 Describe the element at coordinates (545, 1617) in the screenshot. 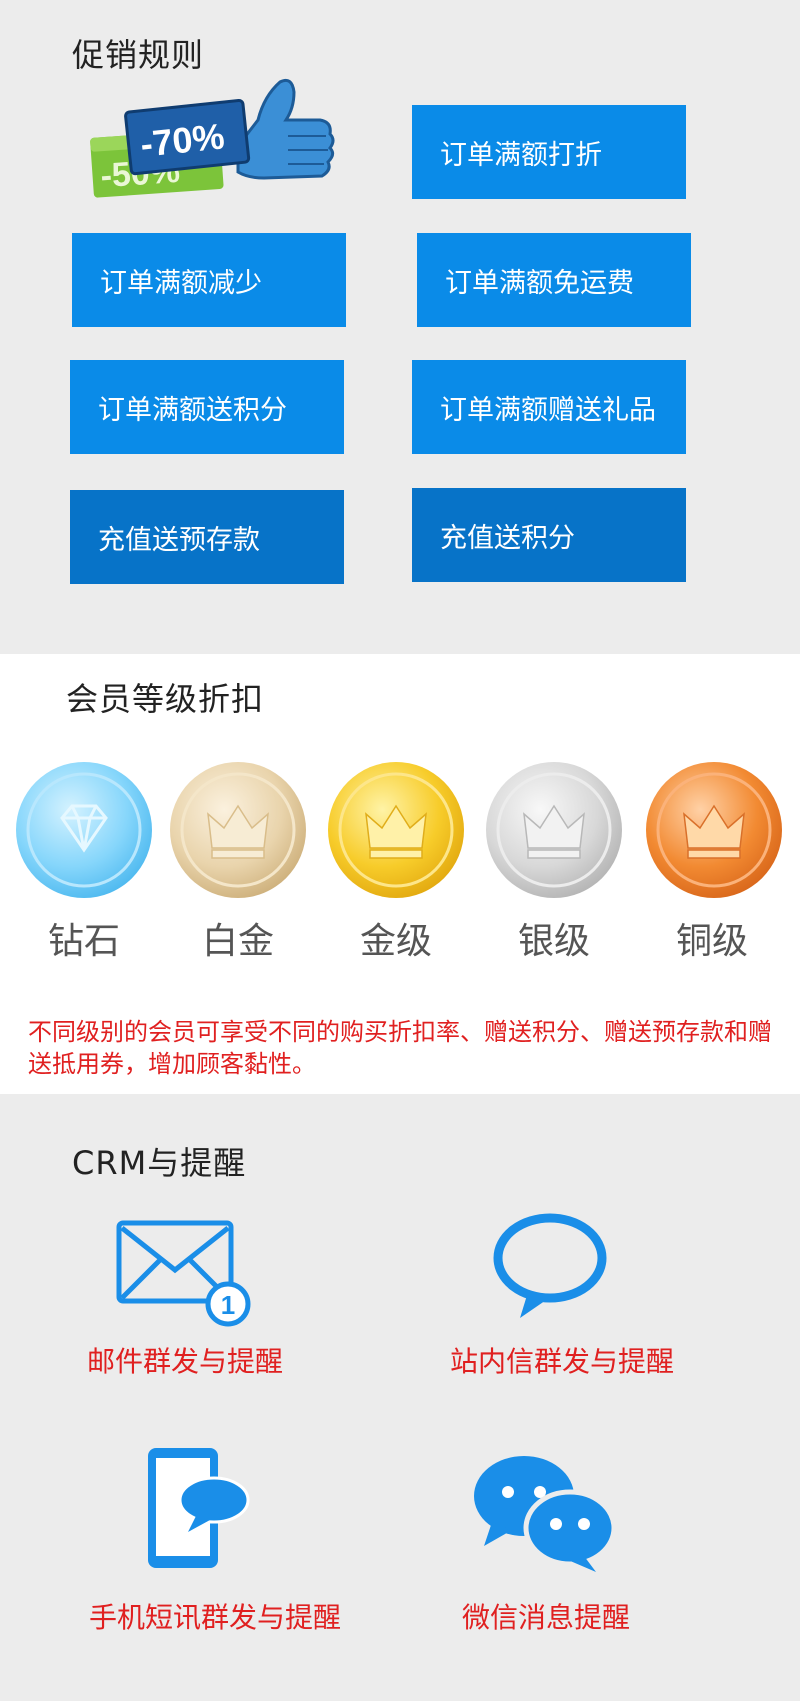

I see `crm-label-wechat: 微信消息提醒` at that location.